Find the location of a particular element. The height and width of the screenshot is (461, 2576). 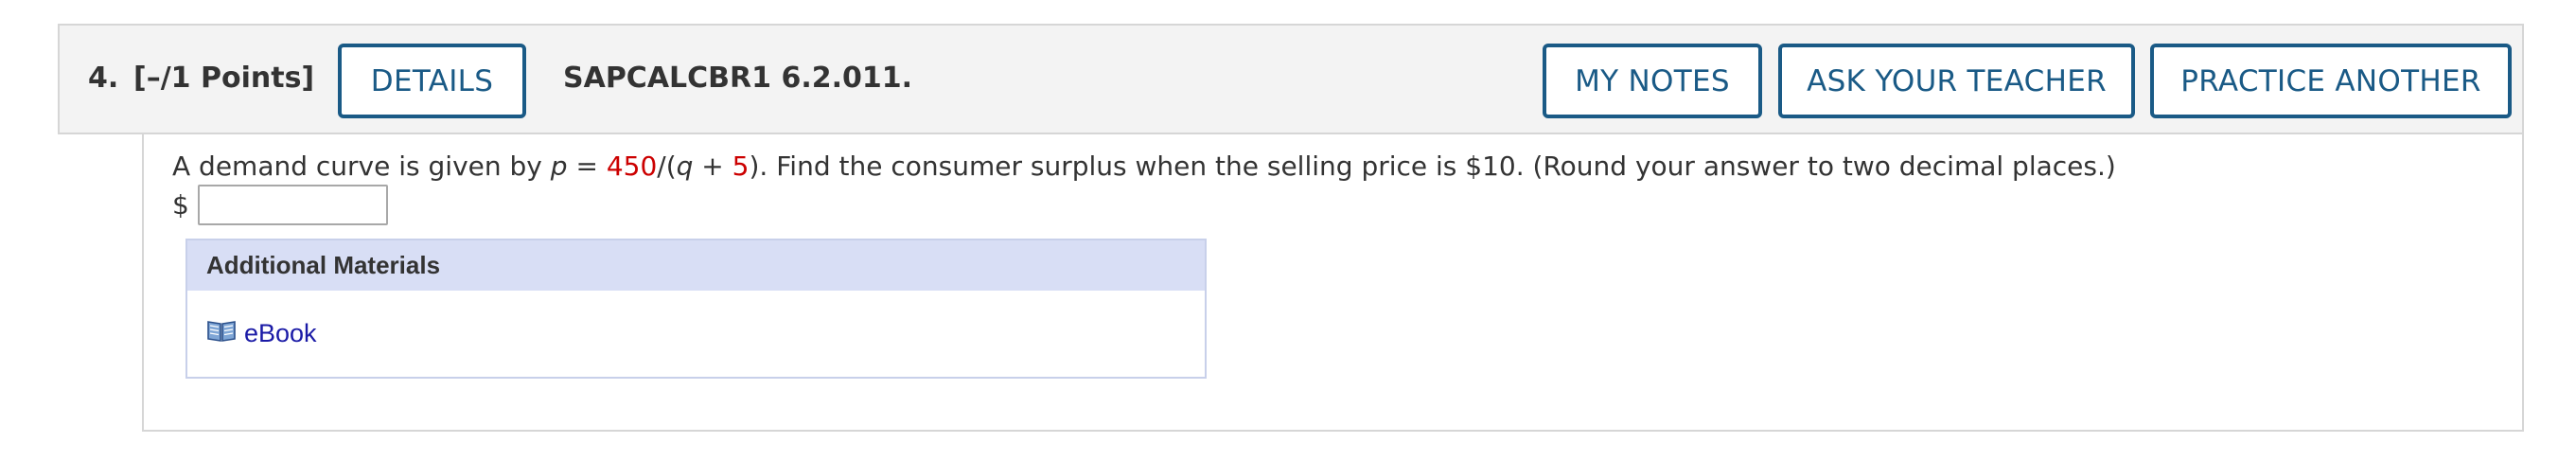

prompt-equals: = is located at coordinates (587, 166).